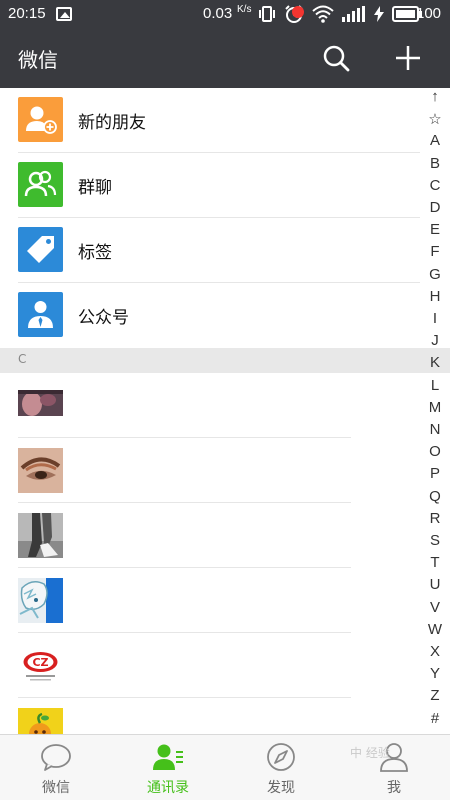 Image resolution: width=450 pixels, height=800 pixels. Describe the element at coordinates (38, 60) in the screenshot. I see `page-title: 微信` at that location.